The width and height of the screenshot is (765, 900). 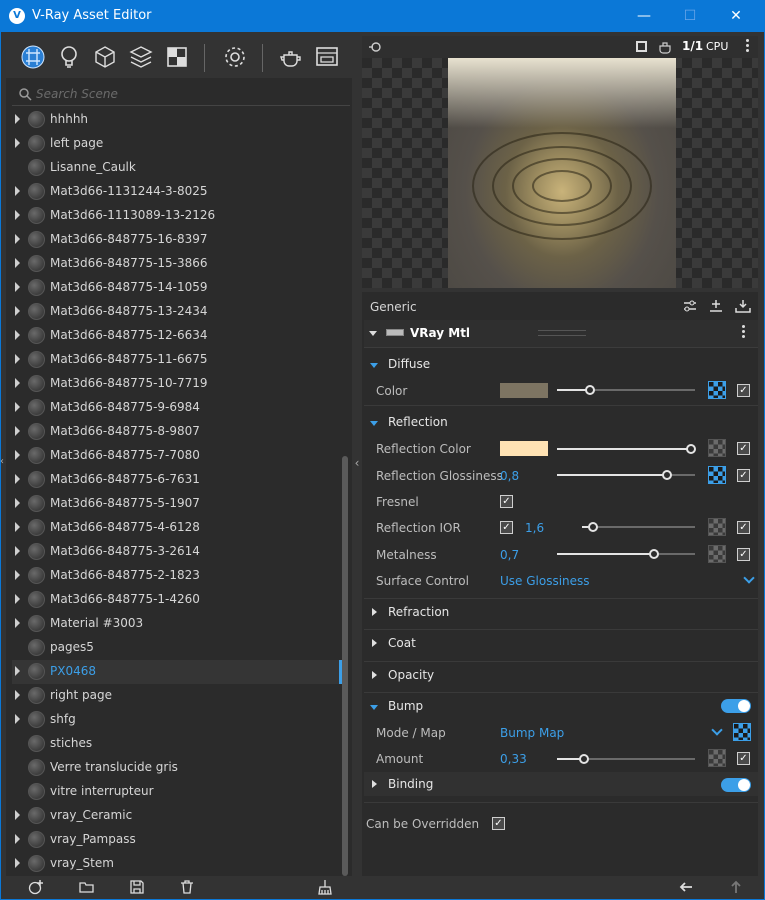 I want to click on bump-amount-checkbox: ✓, so click(x=743, y=758).